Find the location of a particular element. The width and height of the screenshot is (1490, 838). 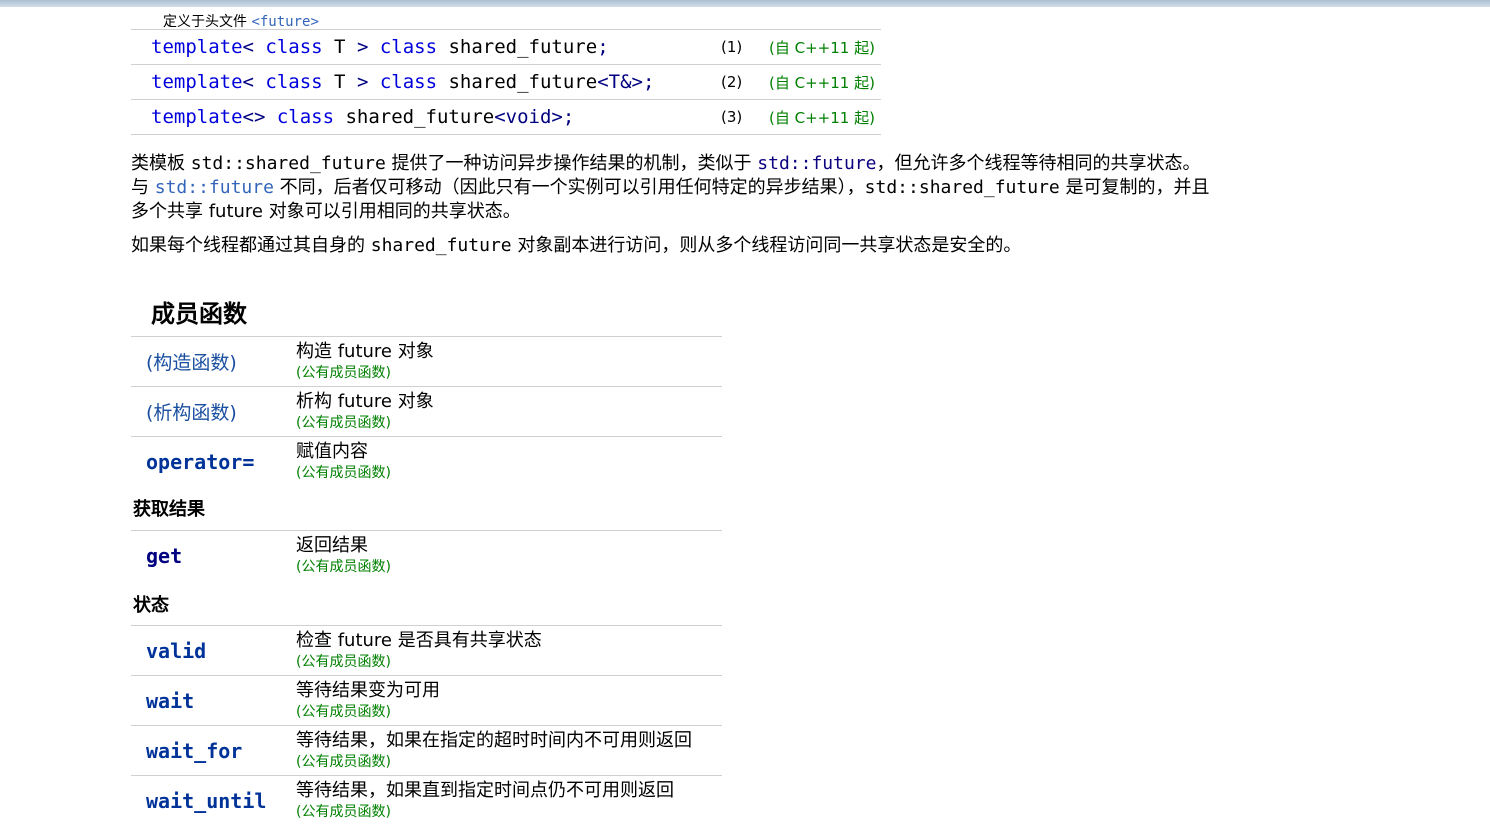

text: 不同，后者仅可移动（因此只有一个实例可以引用任何特定的异步结果）， is located at coordinates (569, 187).